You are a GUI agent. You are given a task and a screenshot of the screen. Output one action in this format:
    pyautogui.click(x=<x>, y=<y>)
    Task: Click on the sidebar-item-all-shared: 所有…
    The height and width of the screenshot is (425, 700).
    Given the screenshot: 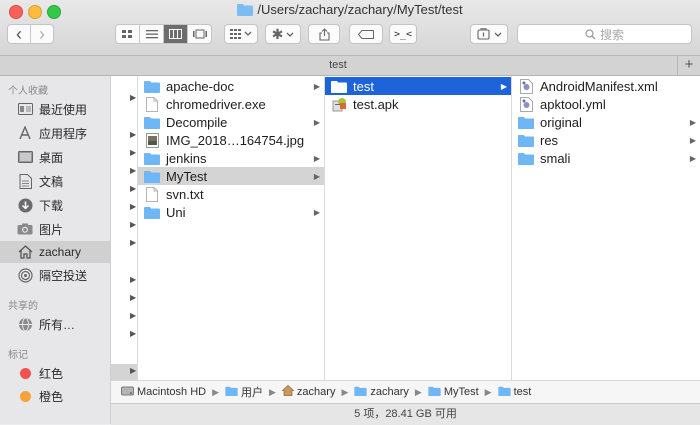 What is the action you would take?
    pyautogui.click(x=55, y=324)
    